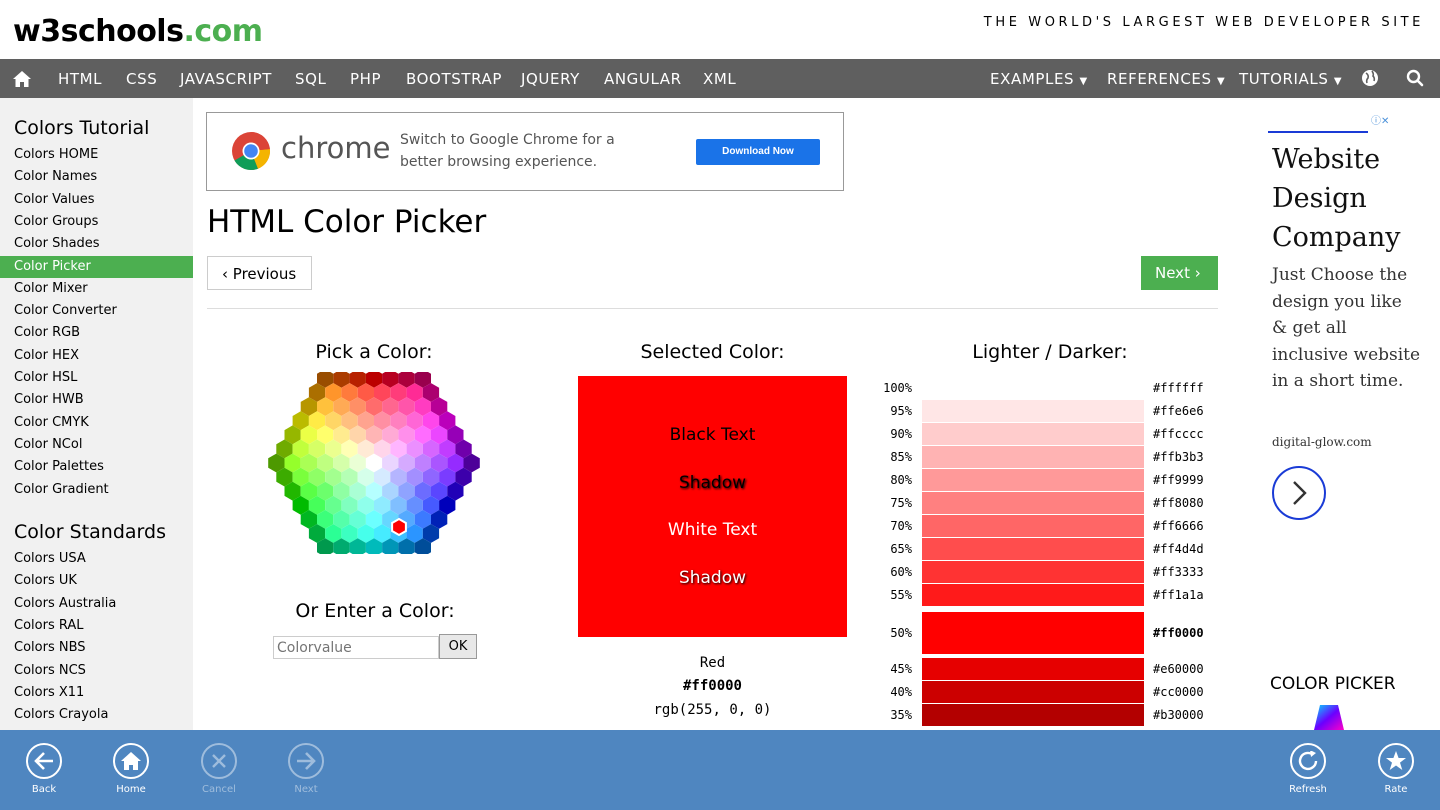  What do you see at coordinates (550, 78) in the screenshot?
I see `nav-jquery: JQUERY` at bounding box center [550, 78].